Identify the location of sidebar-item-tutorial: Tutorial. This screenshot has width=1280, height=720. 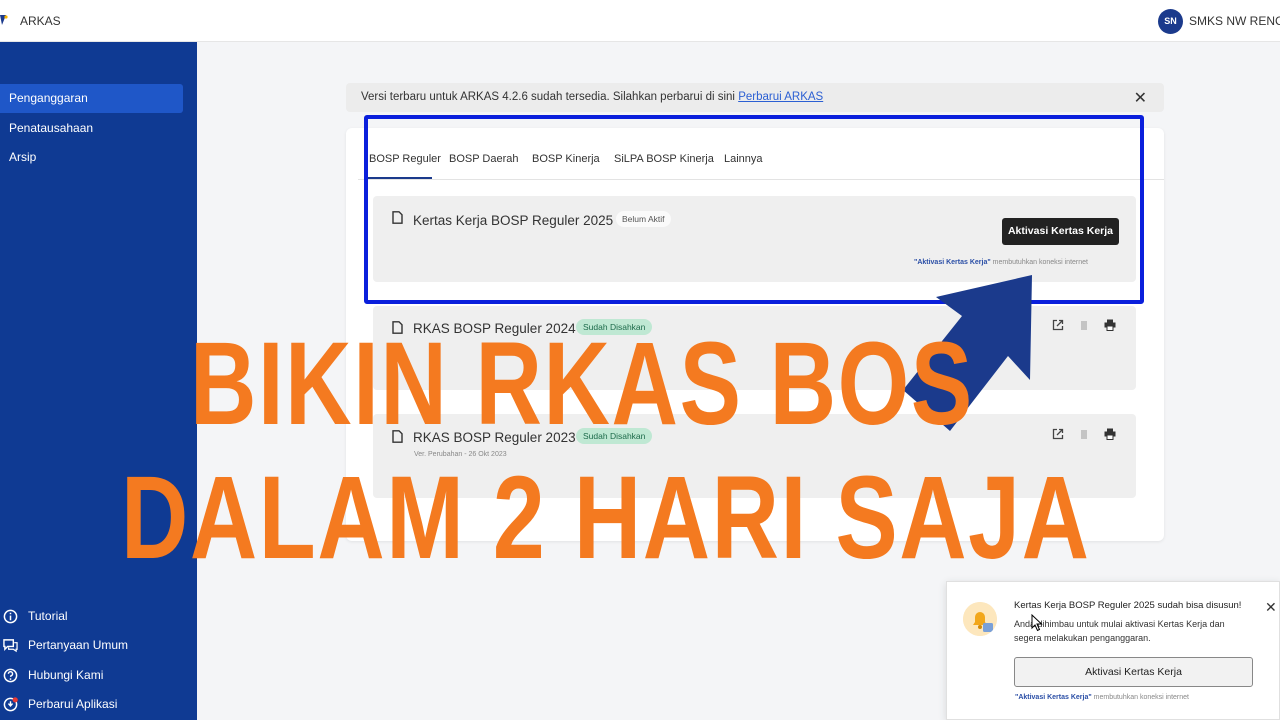
(35, 616).